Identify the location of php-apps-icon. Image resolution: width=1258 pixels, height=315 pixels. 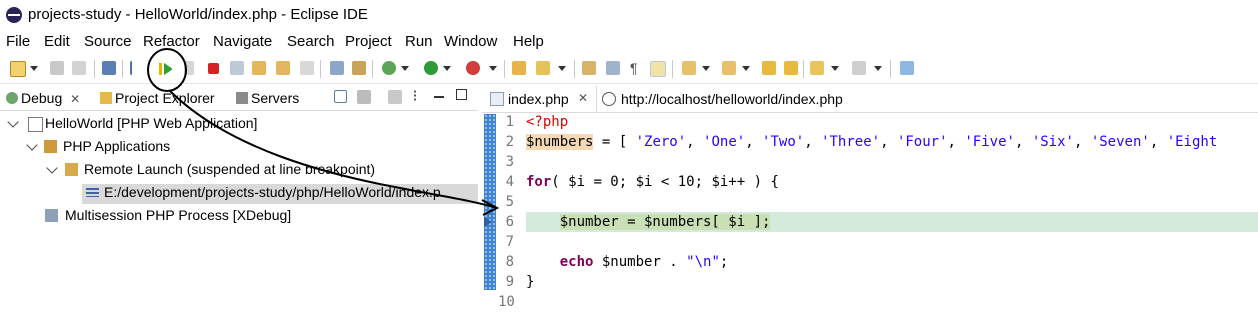
(50, 146).